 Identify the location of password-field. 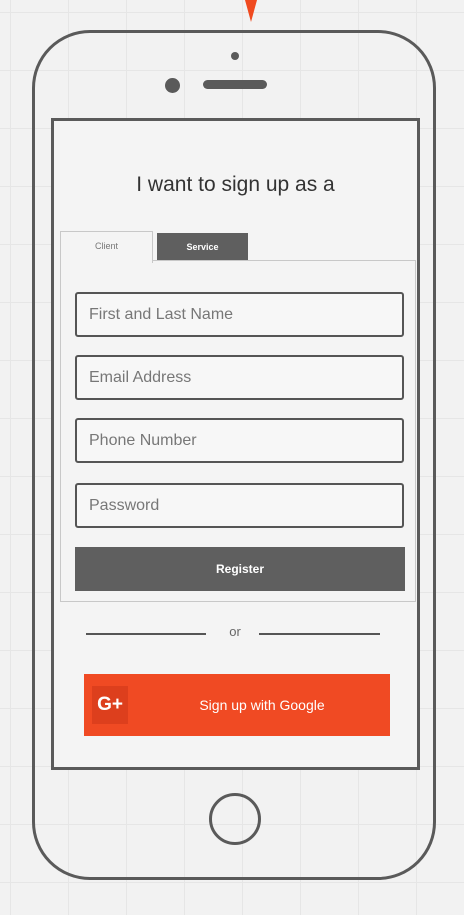
(239, 505).